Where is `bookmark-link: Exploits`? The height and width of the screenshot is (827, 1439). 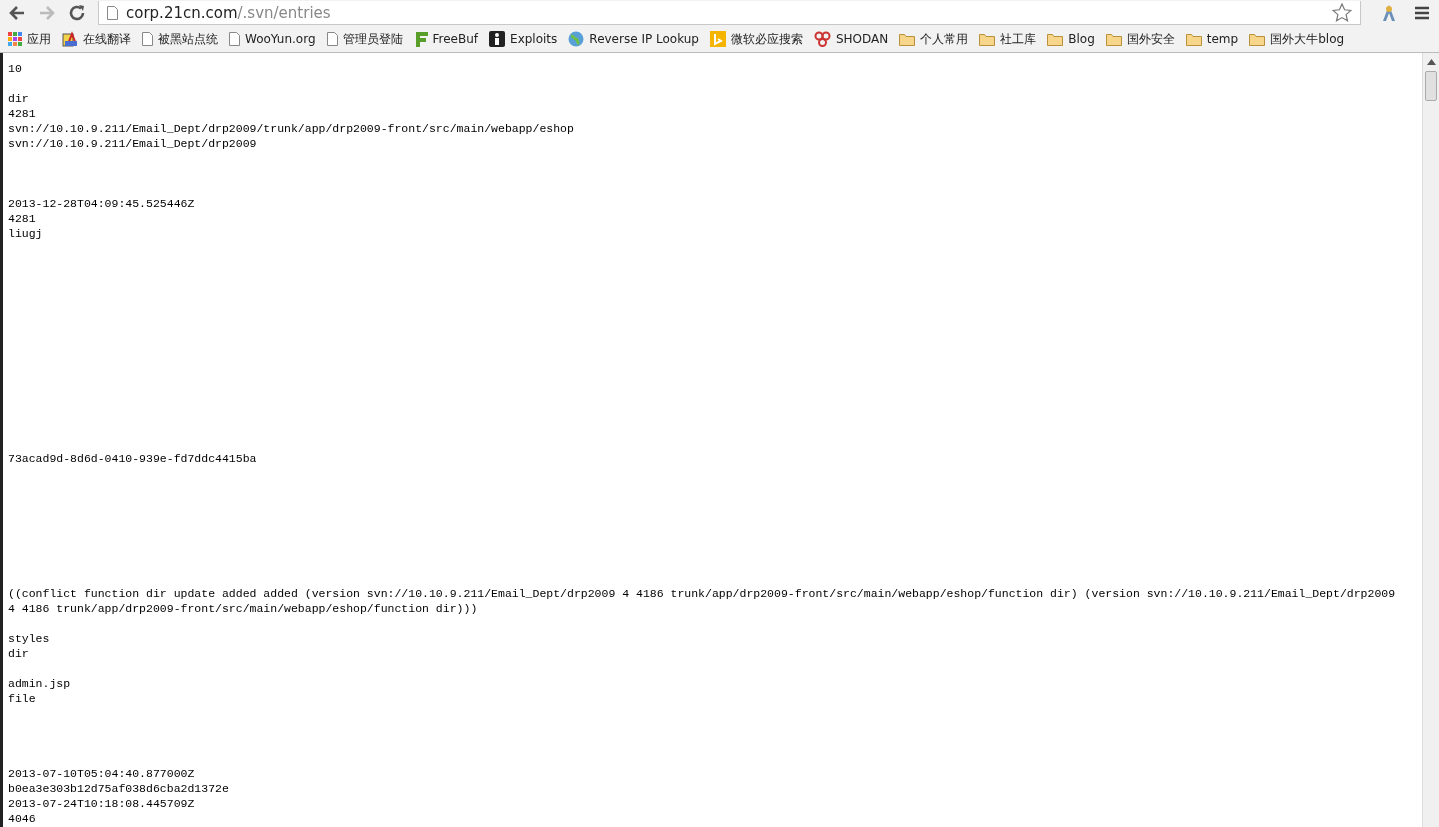 bookmark-link: Exploits is located at coordinates (523, 39).